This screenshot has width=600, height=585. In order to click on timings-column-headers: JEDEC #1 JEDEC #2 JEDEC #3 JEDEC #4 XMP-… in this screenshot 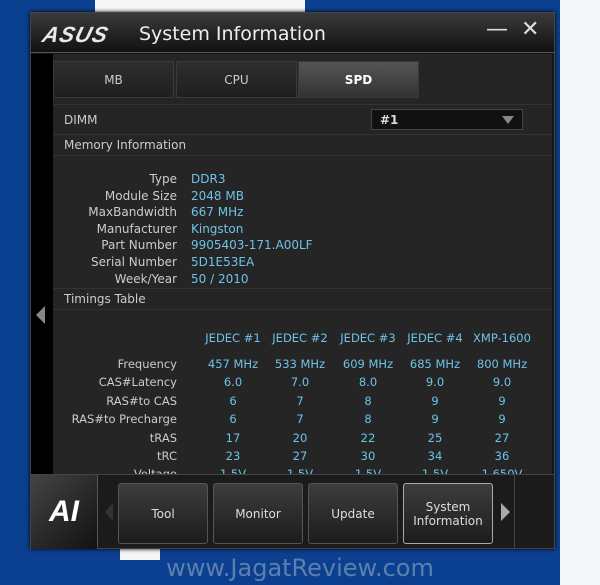, I will do `click(302, 340)`.